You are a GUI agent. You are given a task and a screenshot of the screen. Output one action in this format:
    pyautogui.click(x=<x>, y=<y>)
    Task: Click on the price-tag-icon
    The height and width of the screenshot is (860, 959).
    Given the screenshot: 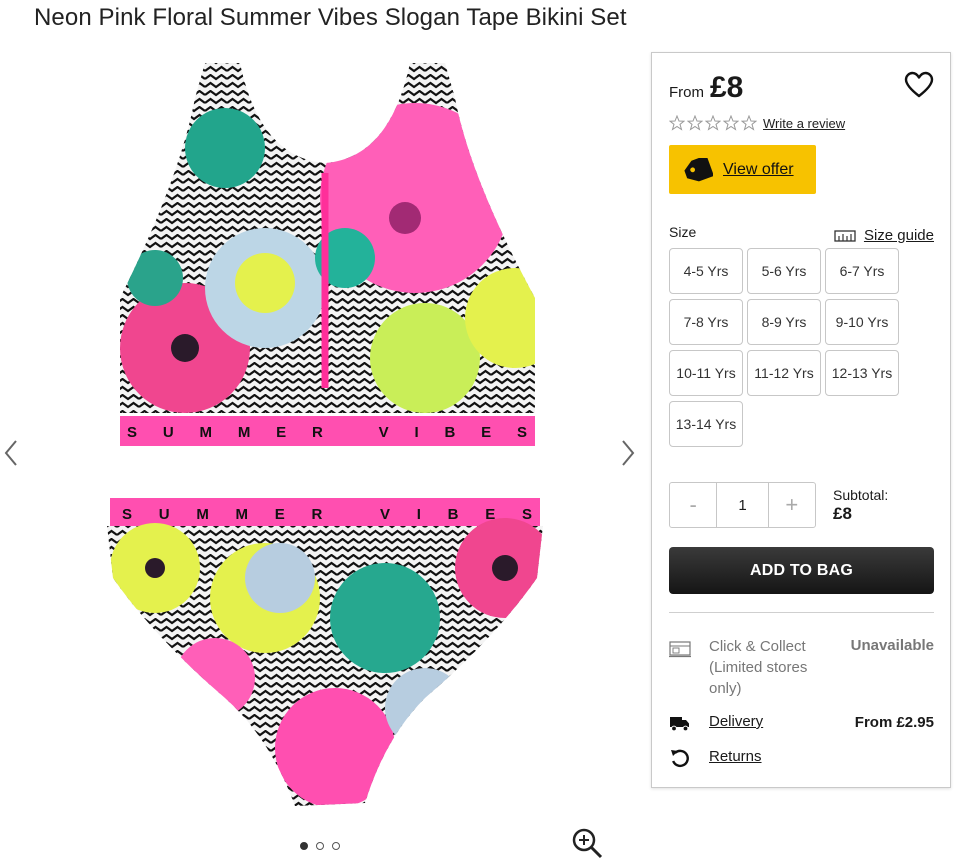 What is the action you would take?
    pyautogui.click(x=698, y=169)
    